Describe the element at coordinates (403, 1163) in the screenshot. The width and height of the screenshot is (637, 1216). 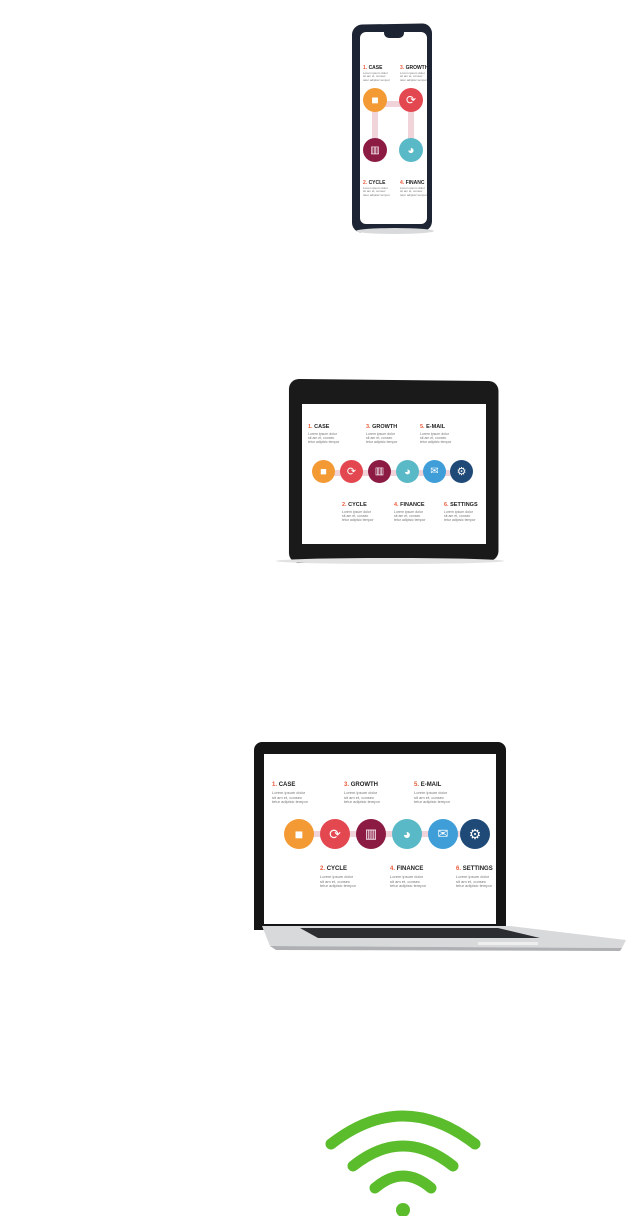
I see `wifi-icon` at that location.